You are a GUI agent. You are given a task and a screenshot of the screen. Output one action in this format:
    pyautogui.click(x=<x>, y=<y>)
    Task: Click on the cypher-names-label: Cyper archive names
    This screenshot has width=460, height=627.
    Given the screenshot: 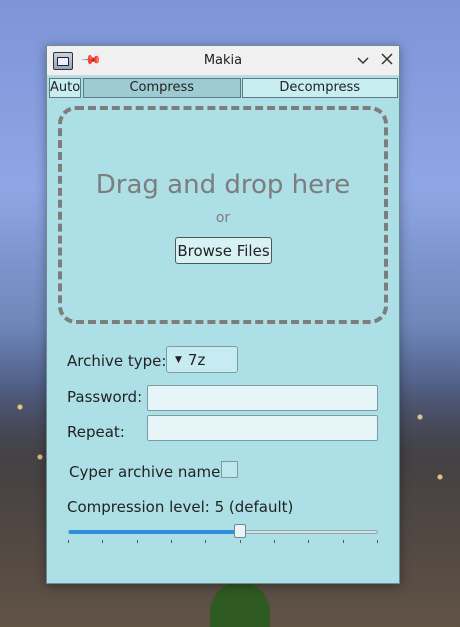 What is the action you would take?
    pyautogui.click(x=149, y=472)
    